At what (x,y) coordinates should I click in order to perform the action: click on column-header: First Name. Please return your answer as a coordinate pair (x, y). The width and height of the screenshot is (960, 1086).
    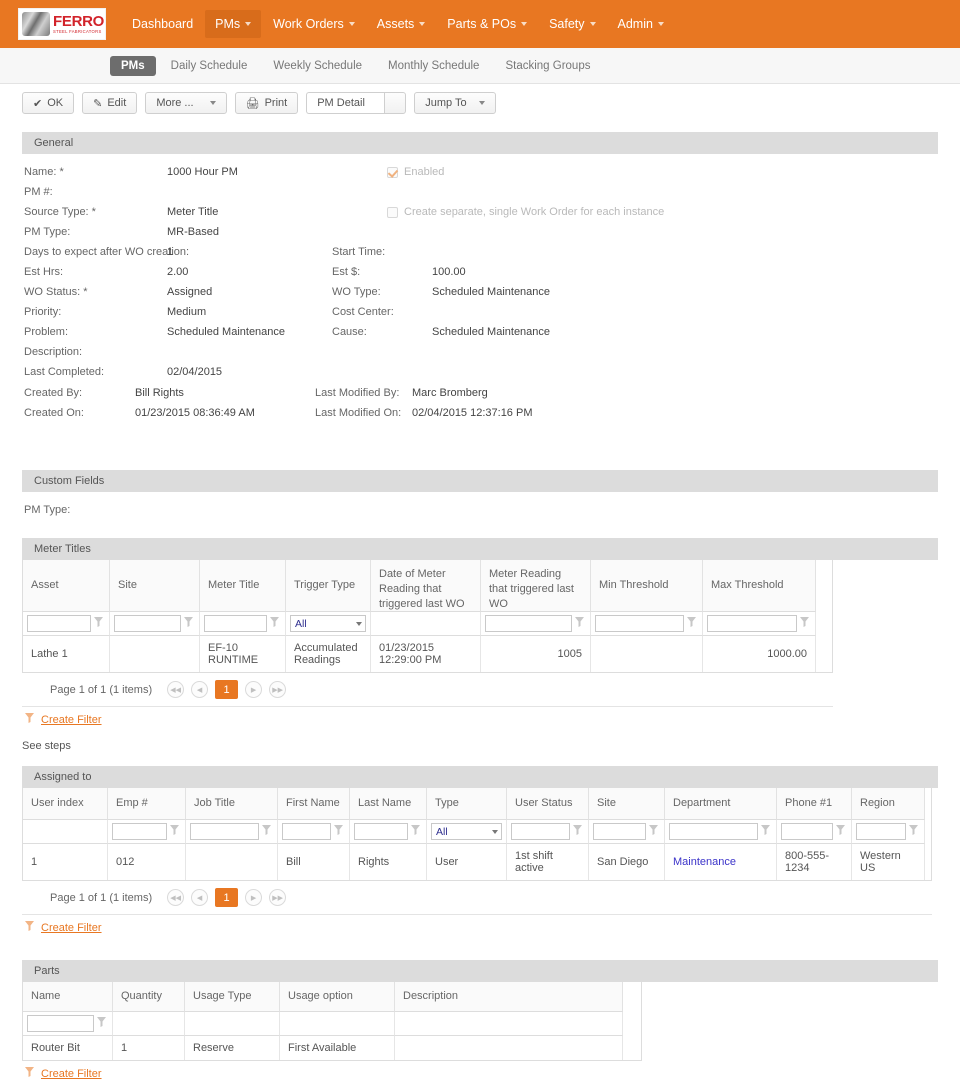
    Looking at the image, I should click on (314, 804).